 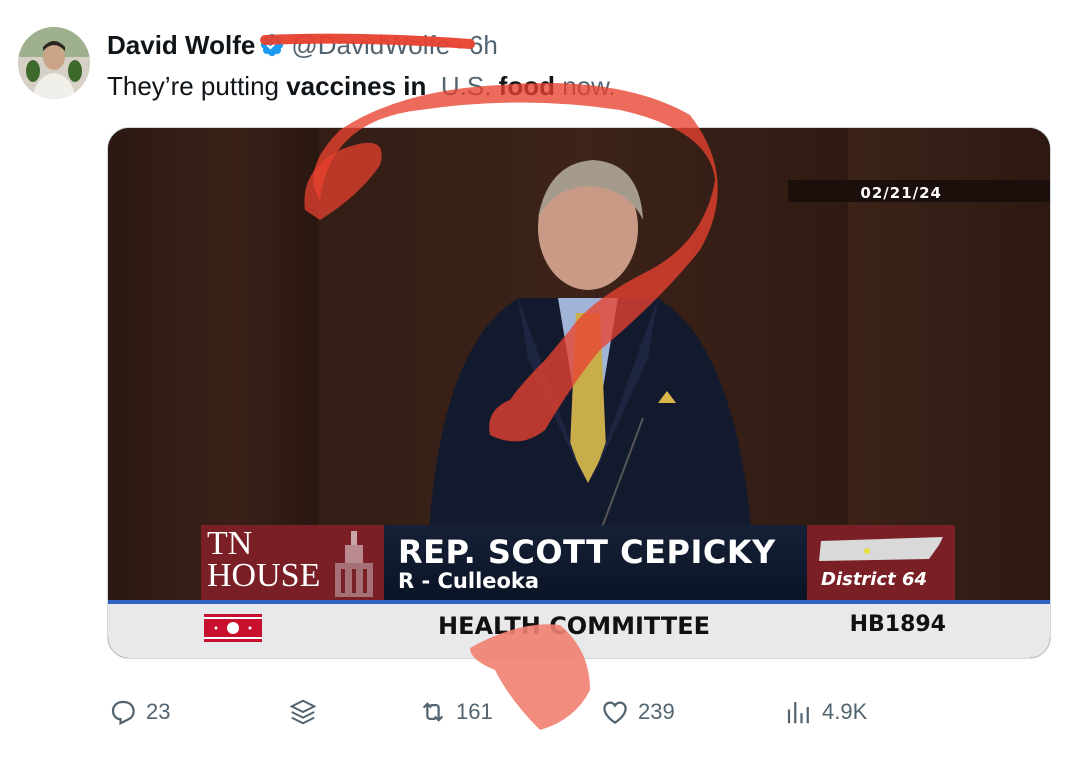 What do you see at coordinates (181, 45) in the screenshot?
I see `author-name: David Wolfe` at bounding box center [181, 45].